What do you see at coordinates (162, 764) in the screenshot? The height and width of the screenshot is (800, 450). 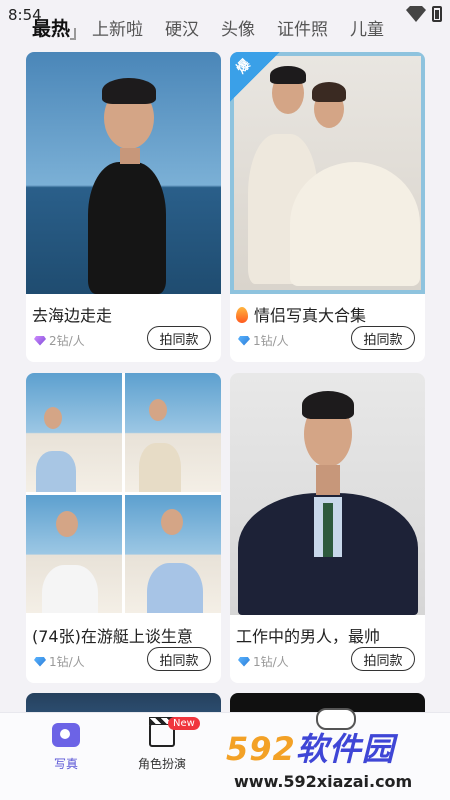 I see `nav-label: 角色扮演` at bounding box center [162, 764].